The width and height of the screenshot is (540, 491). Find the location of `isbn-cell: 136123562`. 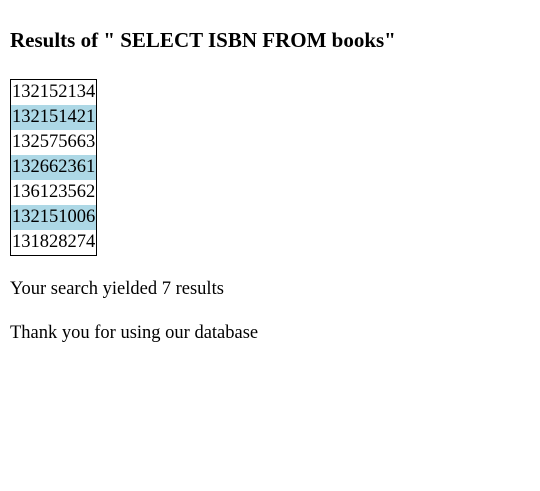

isbn-cell: 136123562 is located at coordinates (54, 192).